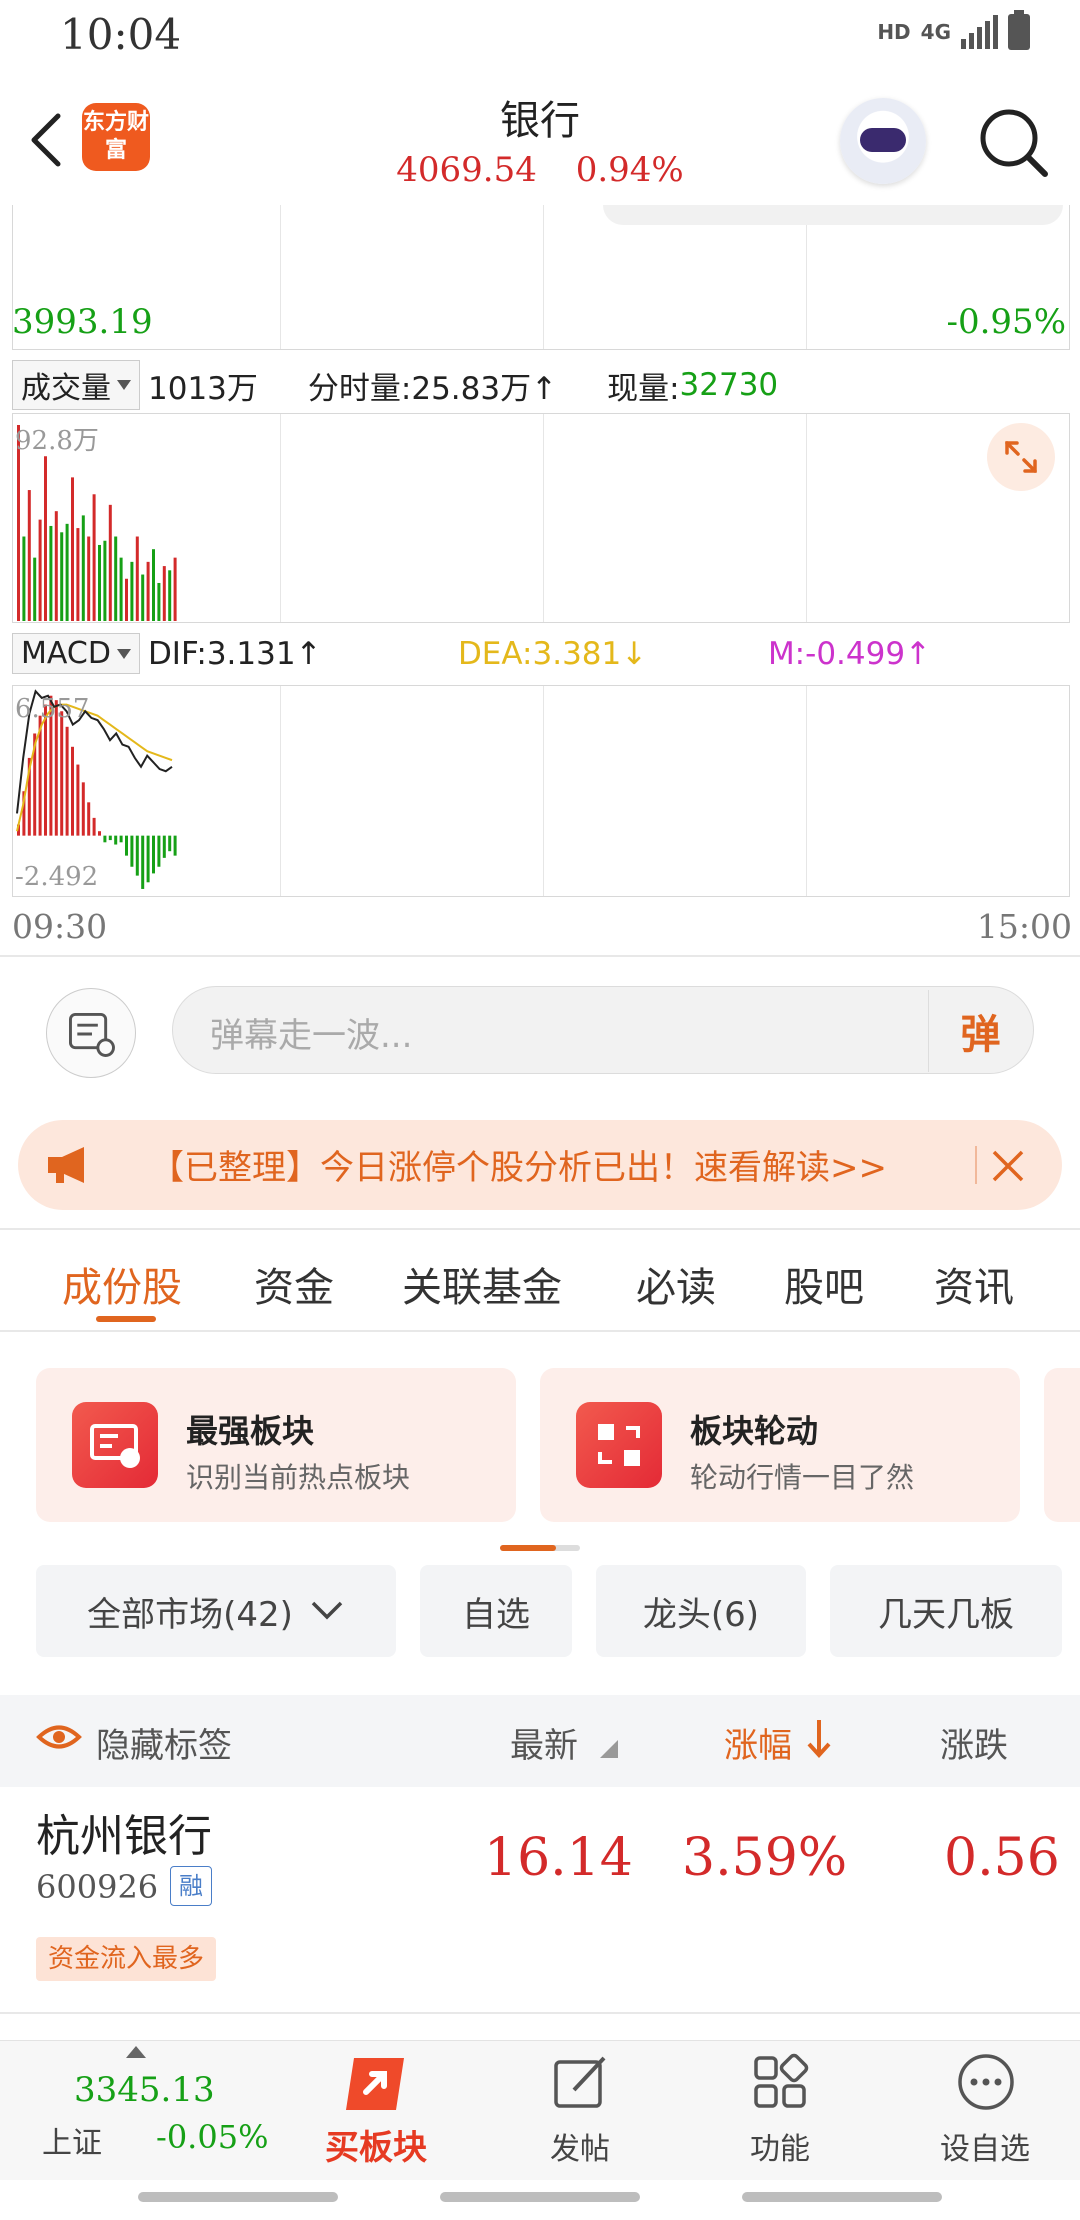 The height and width of the screenshot is (2220, 1080). Describe the element at coordinates (191, 1886) in the screenshot. I see `margin-badge: 融` at that location.